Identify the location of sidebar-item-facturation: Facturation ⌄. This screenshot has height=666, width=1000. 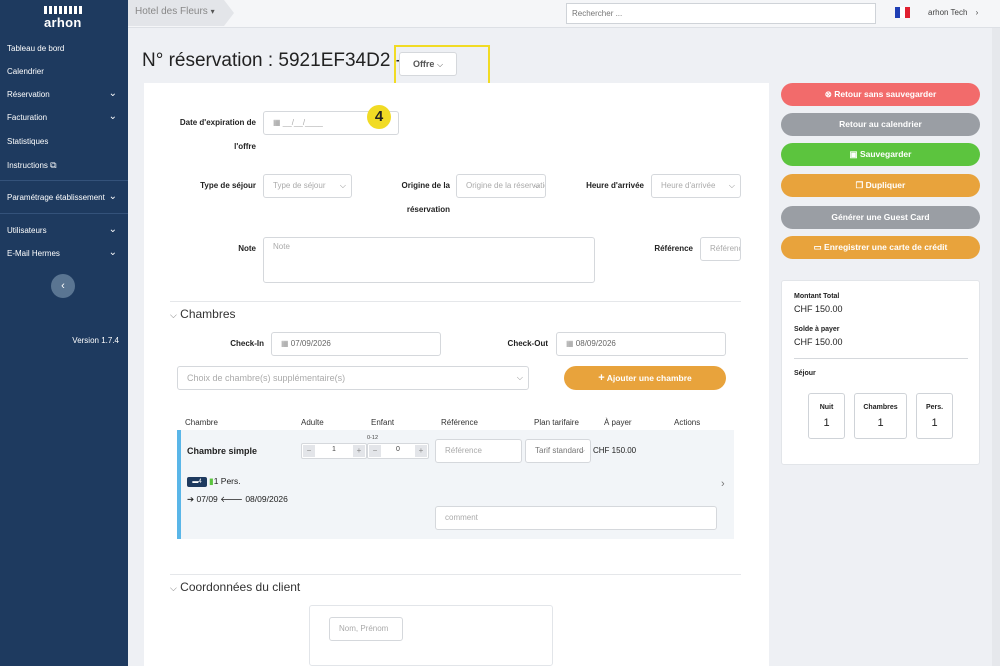
(64, 116).